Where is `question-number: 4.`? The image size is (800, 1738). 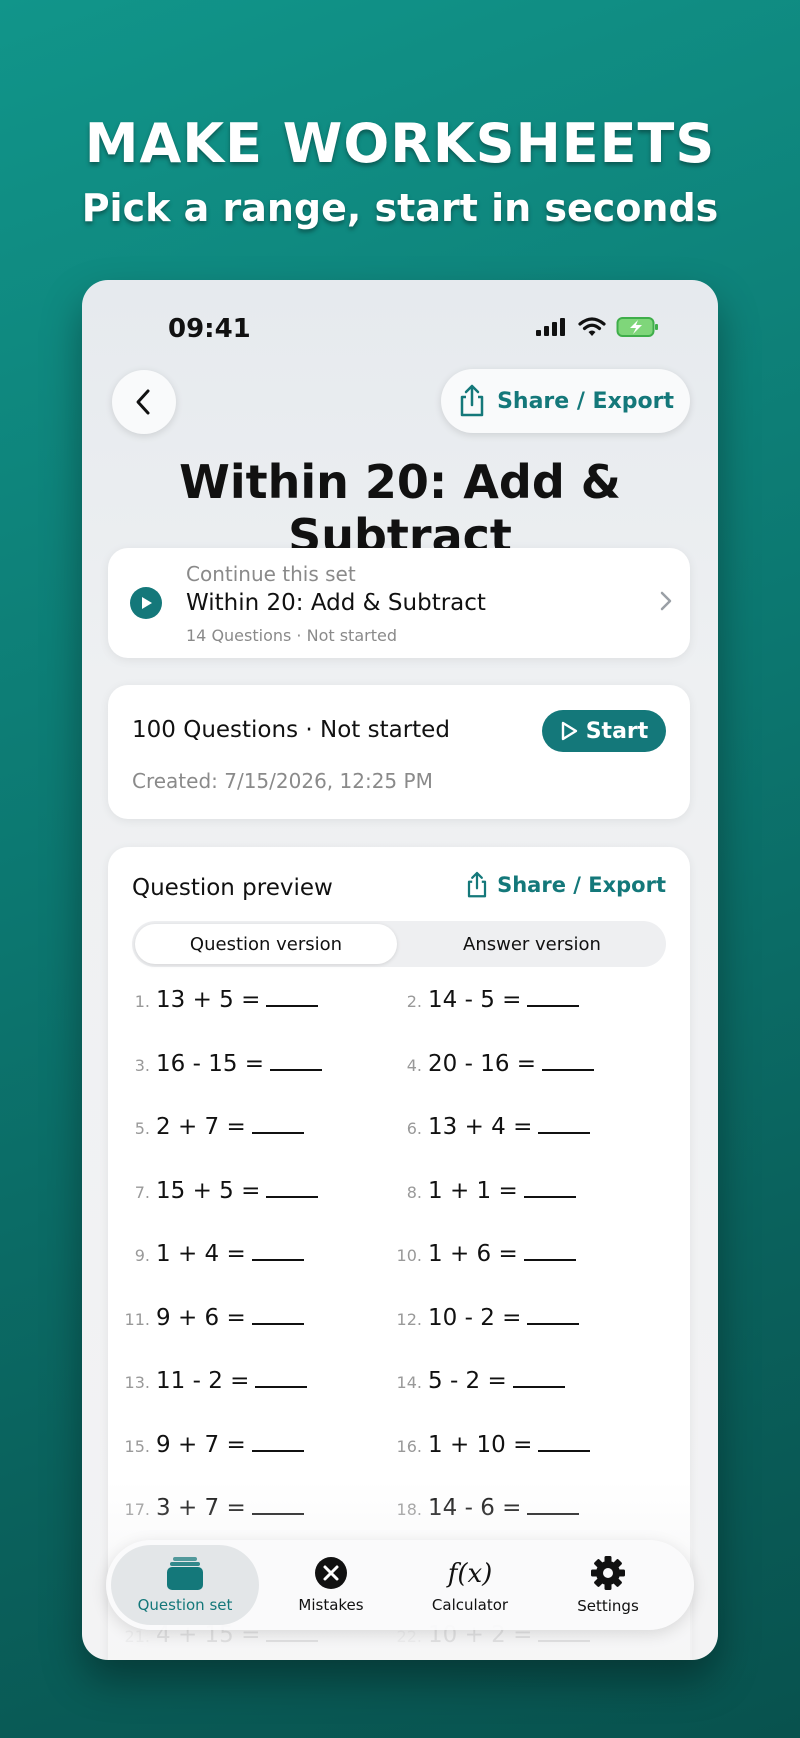
question-number: 4. is located at coordinates (414, 1065).